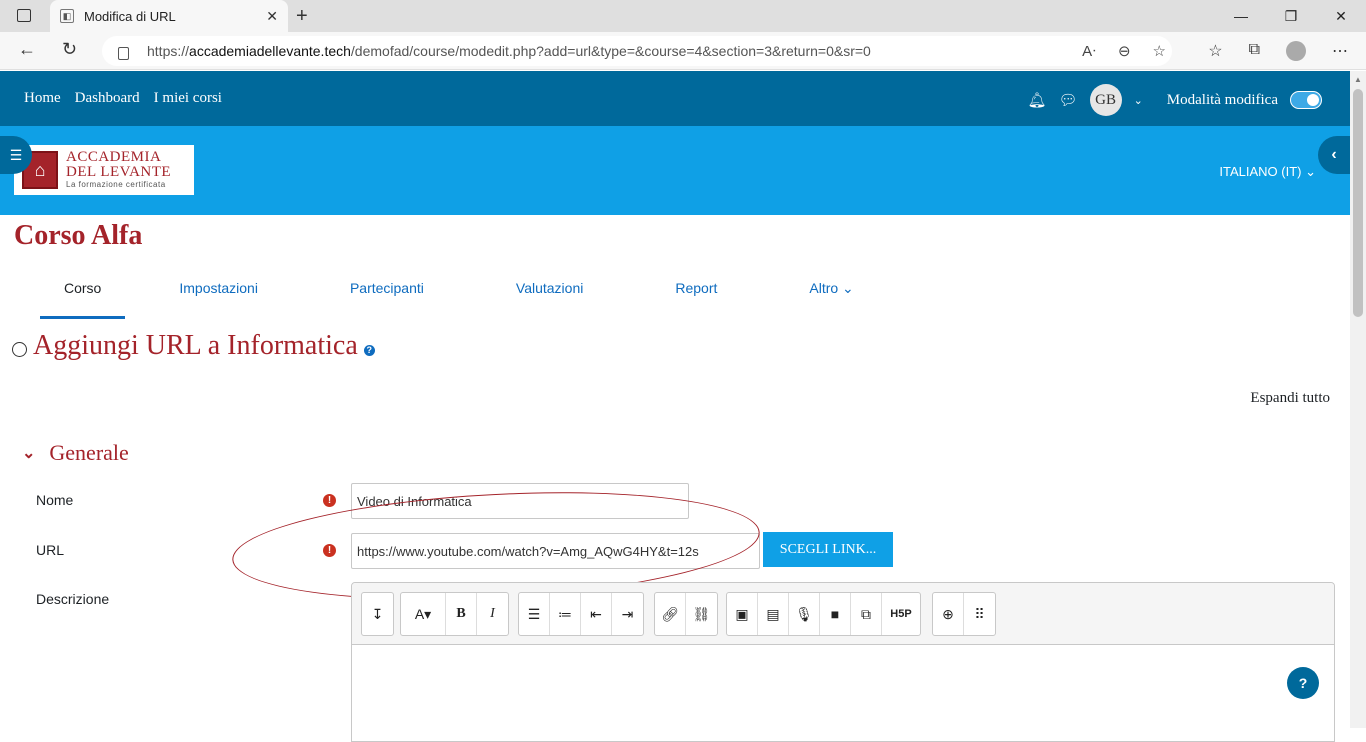 Image resolution: width=1366 pixels, height=742 pixels. Describe the element at coordinates (549, 299) in the screenshot. I see `tab-grades: Valutazioni` at that location.